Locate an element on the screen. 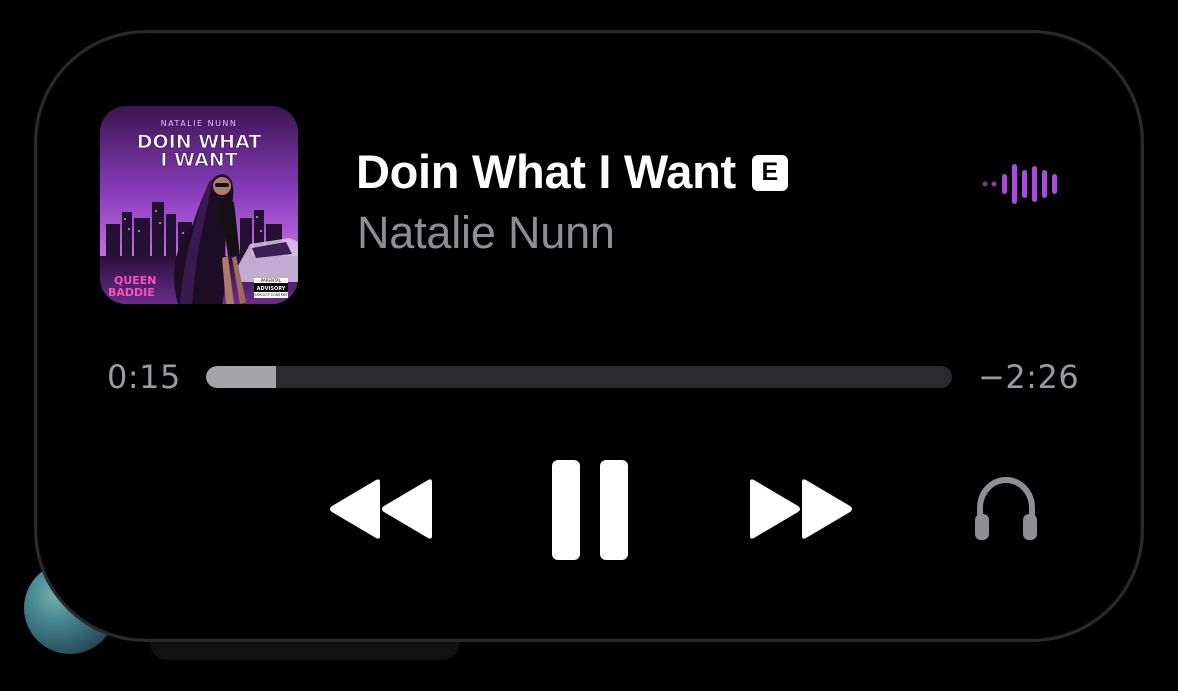 The image size is (1178, 691). pause-icon is located at coordinates (590, 510).